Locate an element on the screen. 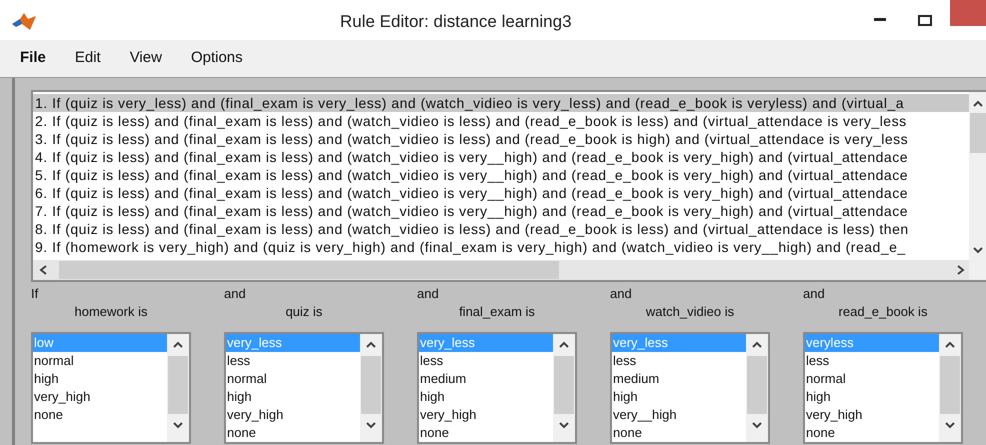  variable-label: quiz is is located at coordinates (304, 311).